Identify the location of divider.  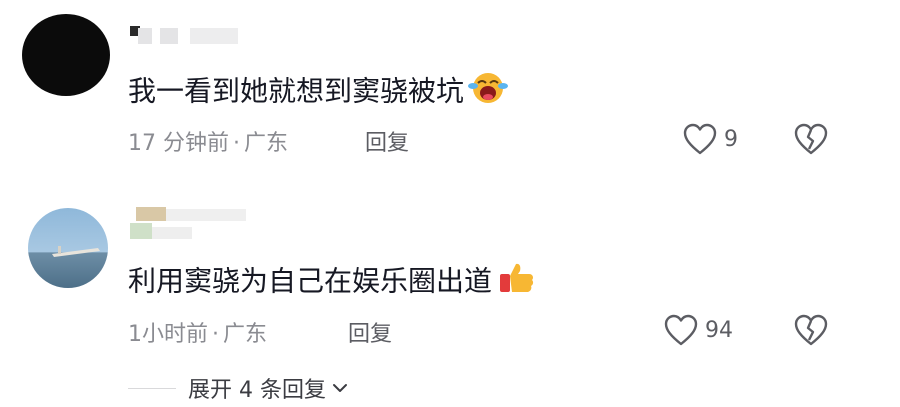
(152, 388).